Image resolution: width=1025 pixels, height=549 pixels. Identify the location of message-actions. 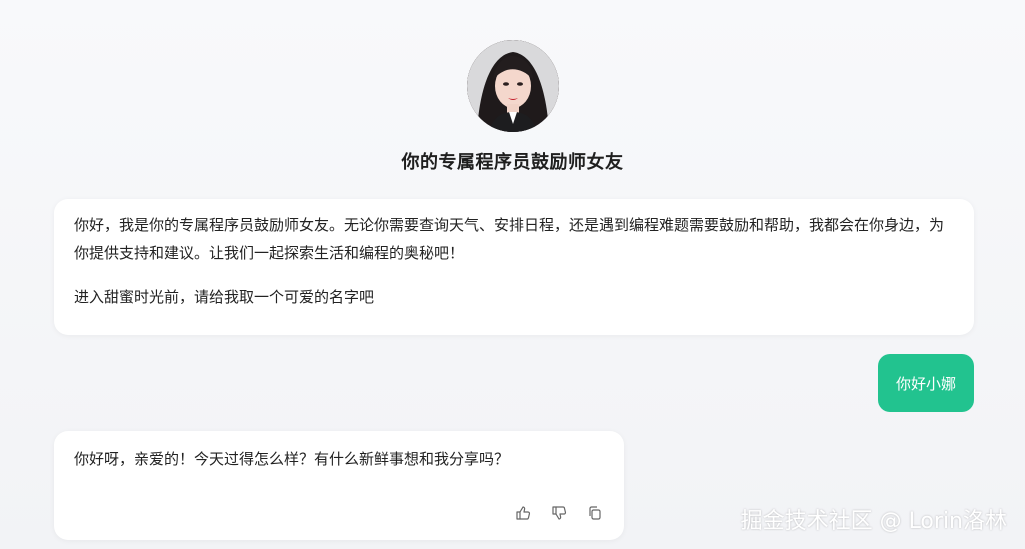
(559, 513).